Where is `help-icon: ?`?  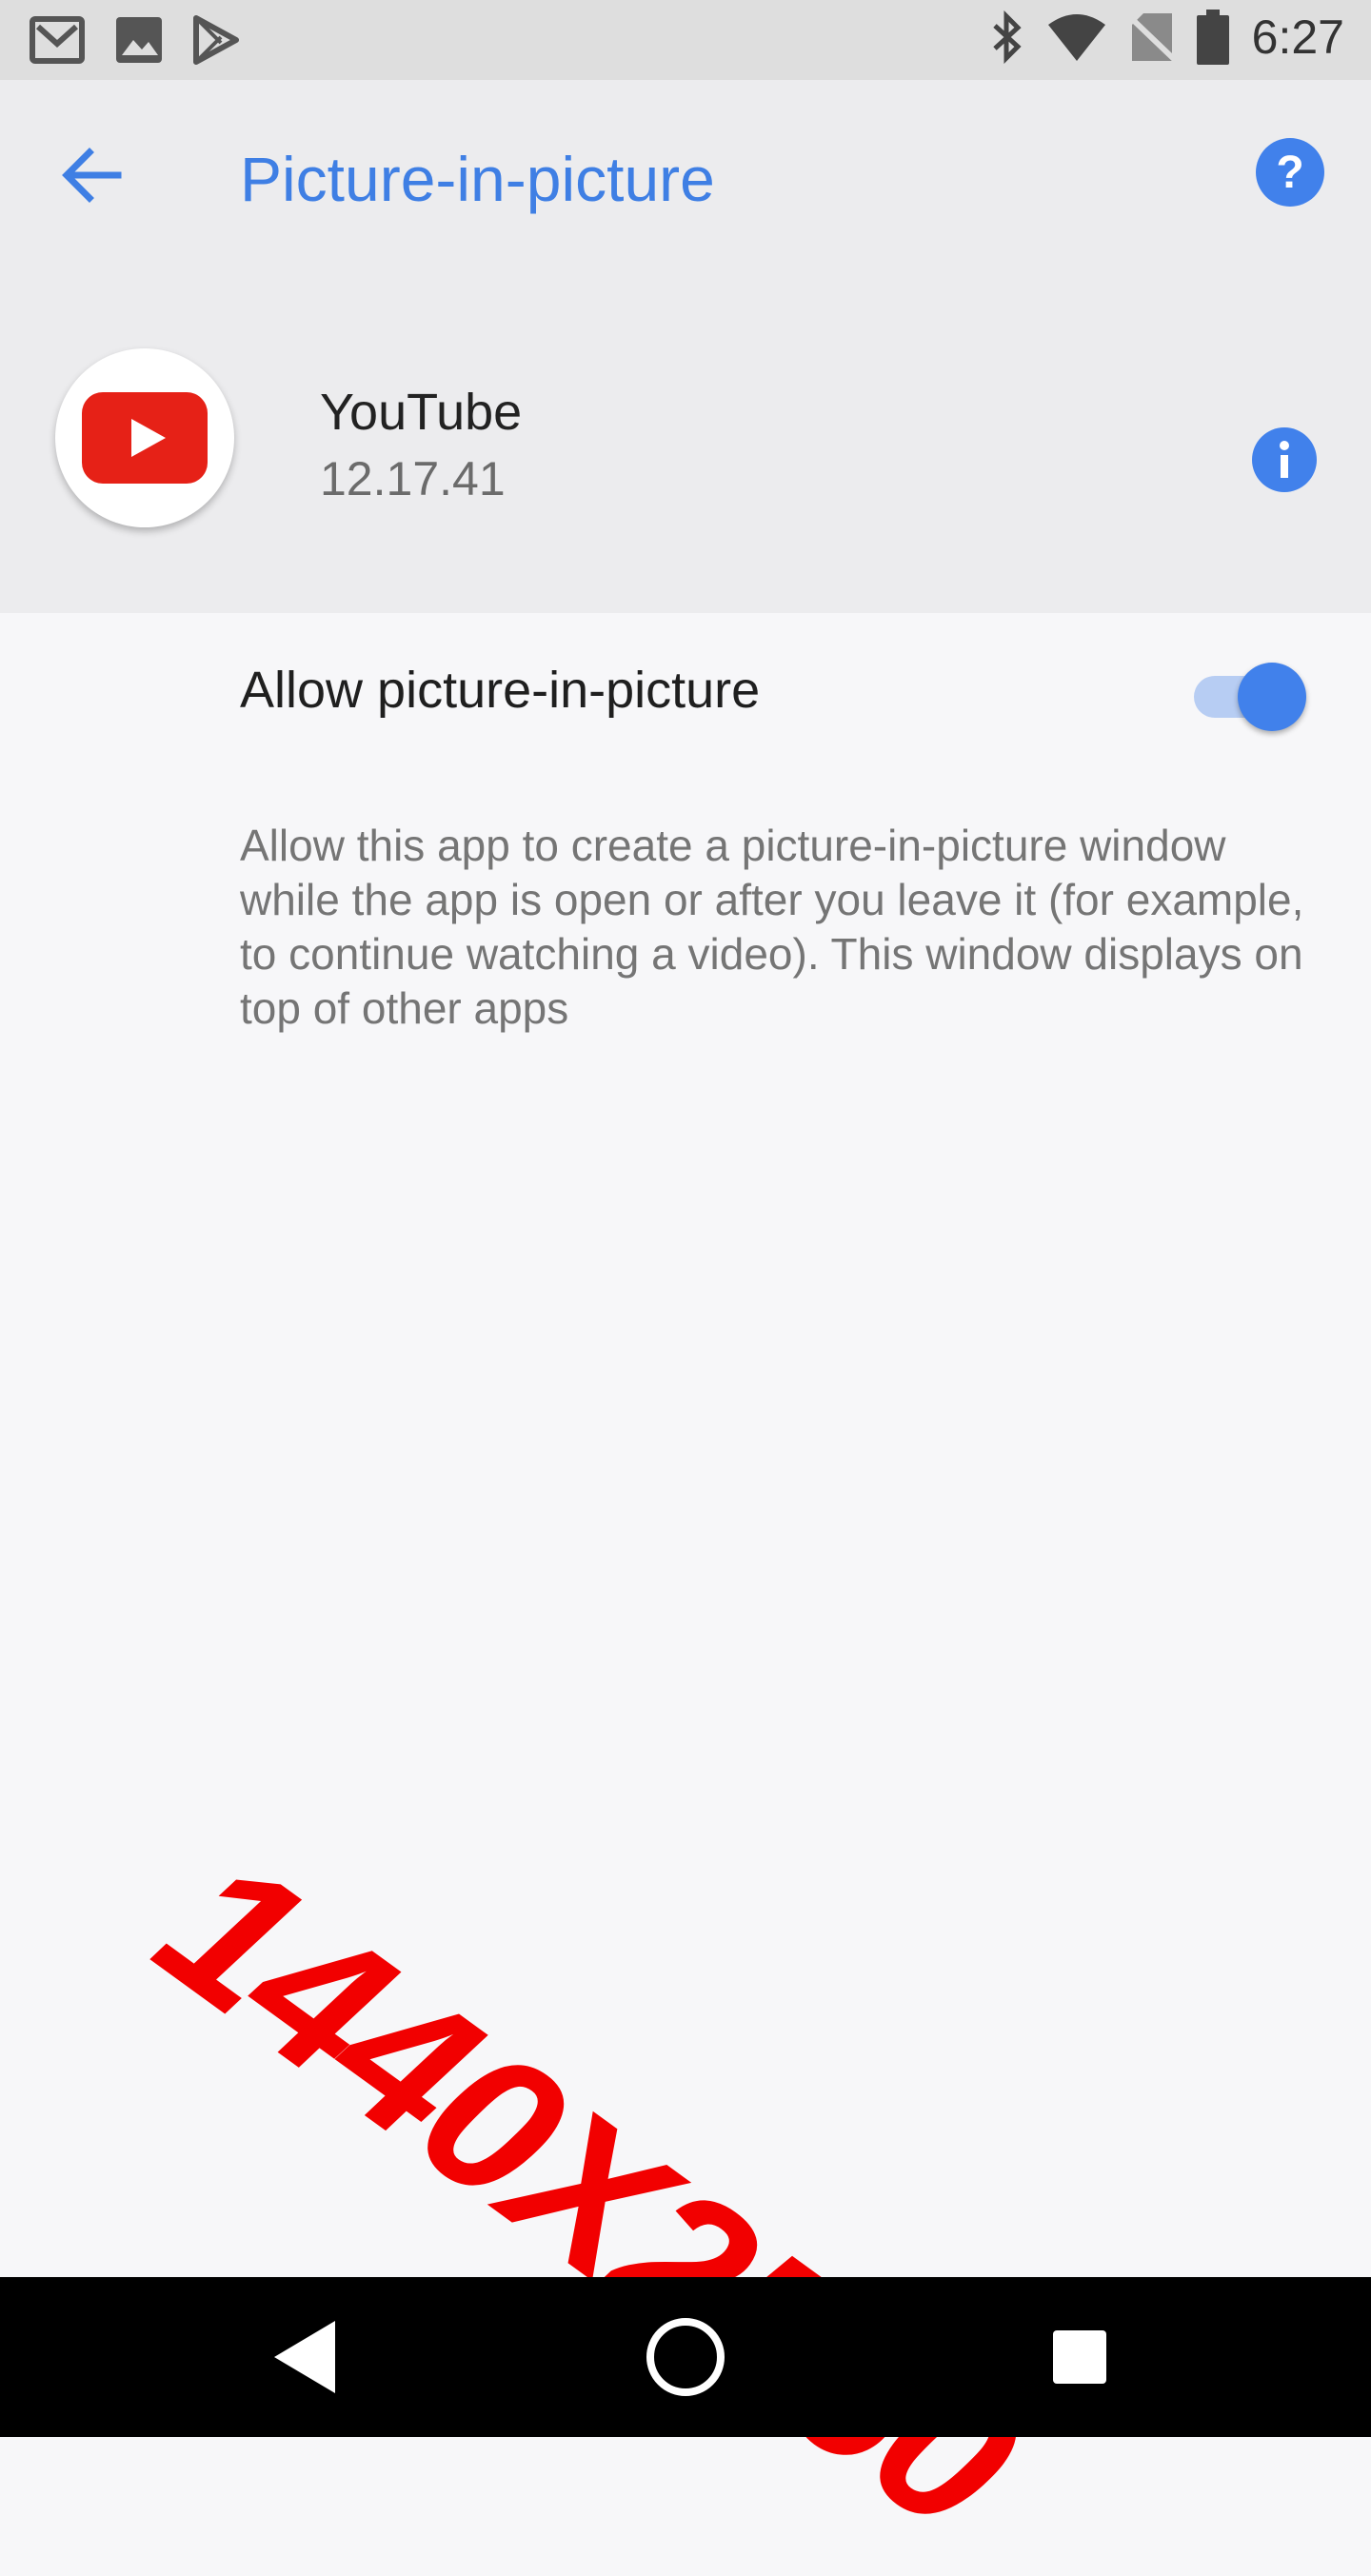
help-icon: ? is located at coordinates (1290, 173).